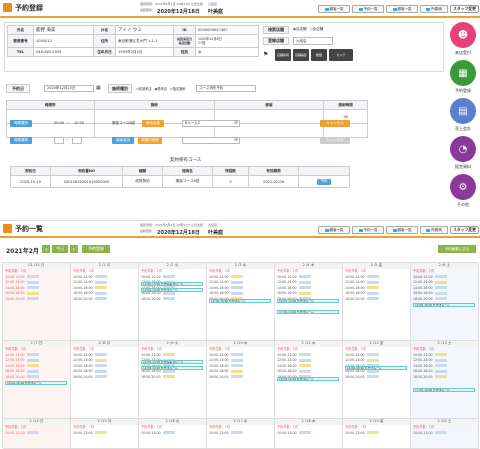 The image size is (480, 449). Describe the element at coordinates (74, 249) in the screenshot. I see `next-month-button: >` at that location.